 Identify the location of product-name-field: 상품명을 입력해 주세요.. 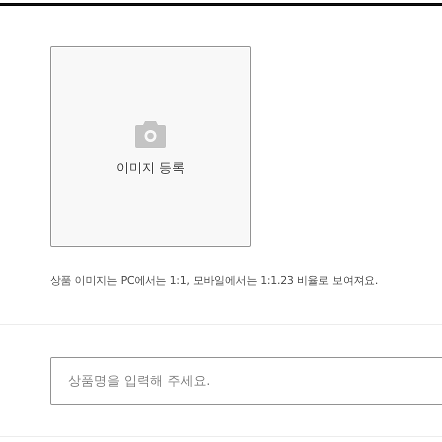
(246, 381).